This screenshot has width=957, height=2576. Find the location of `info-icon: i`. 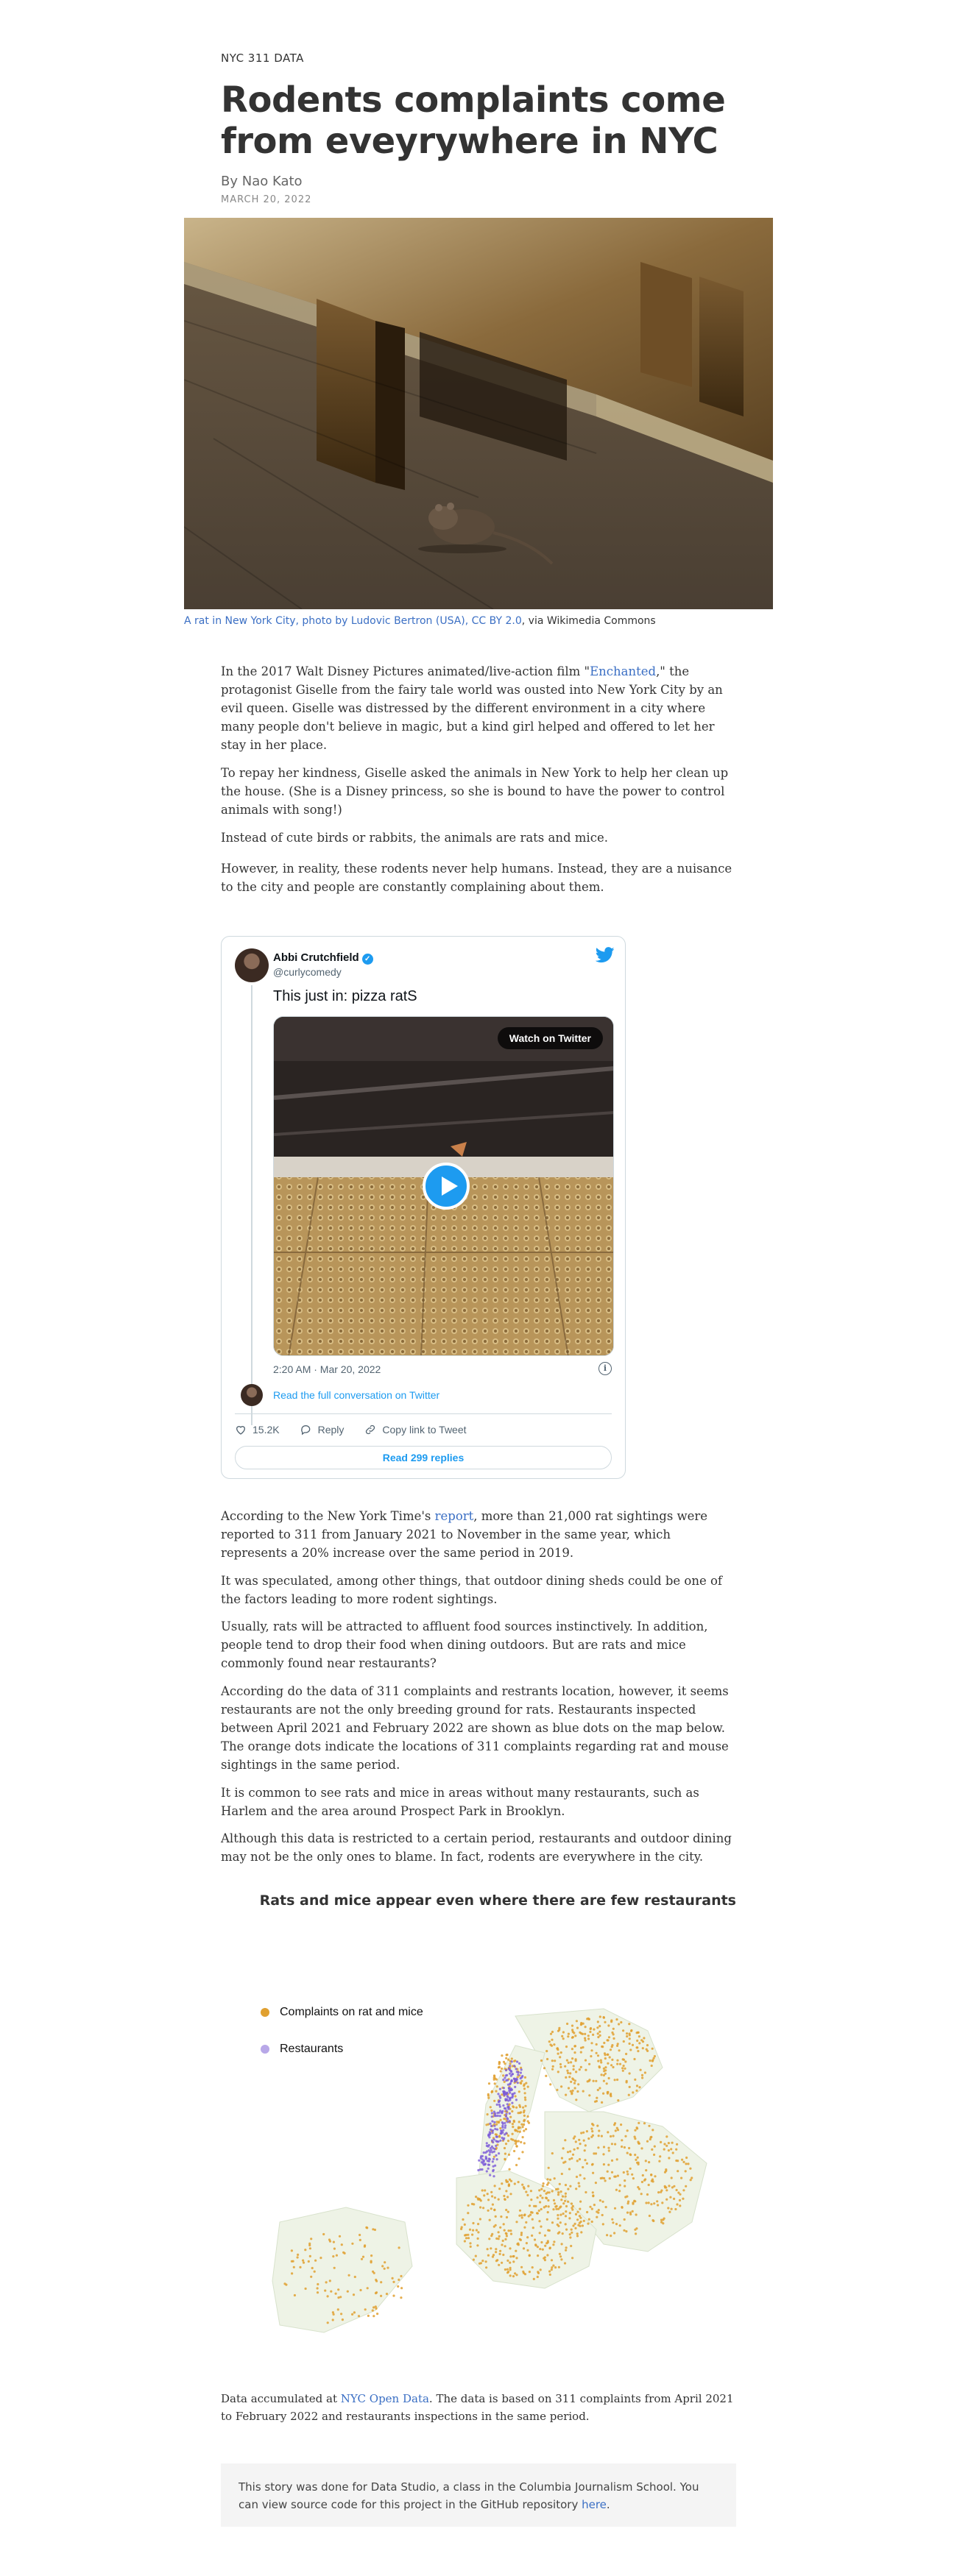

info-icon: i is located at coordinates (605, 1368).